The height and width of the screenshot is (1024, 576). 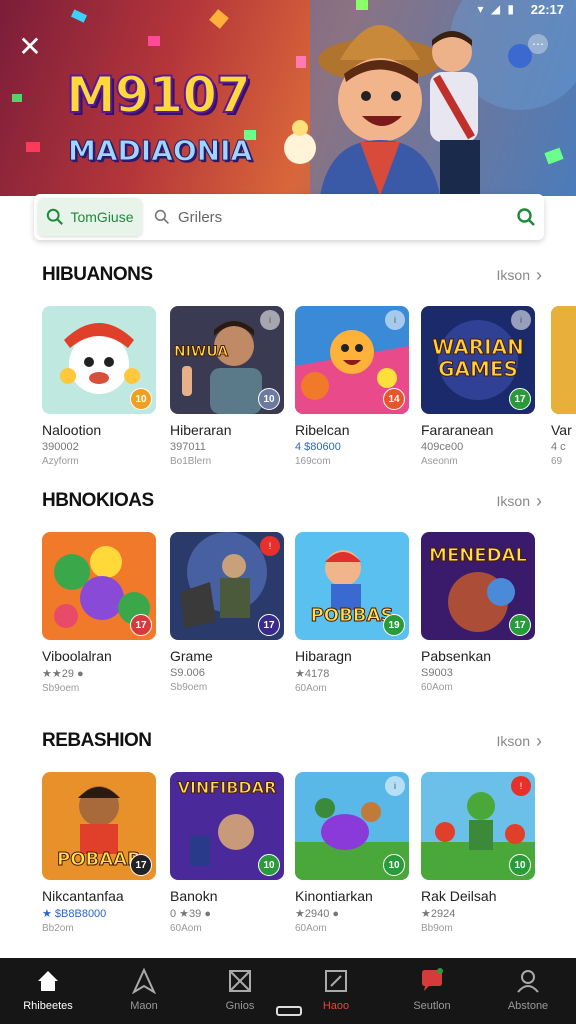 What do you see at coordinates (292, 741) in the screenshot?
I see `section-header: REBASHION Ikson ›` at bounding box center [292, 741].